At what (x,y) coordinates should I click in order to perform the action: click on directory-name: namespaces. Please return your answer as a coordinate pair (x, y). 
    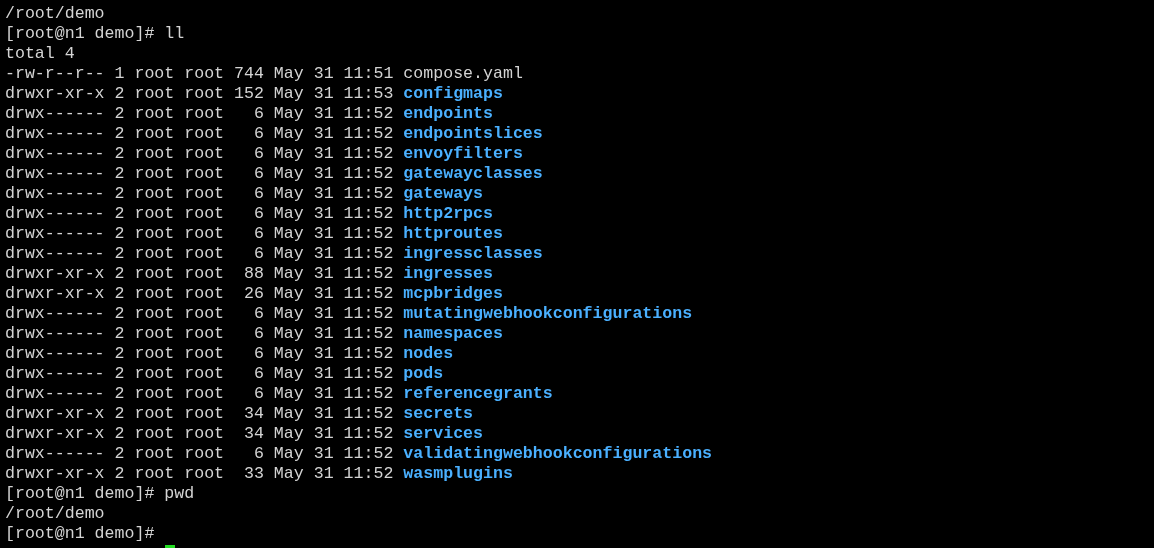
    Looking at the image, I should click on (453, 334).